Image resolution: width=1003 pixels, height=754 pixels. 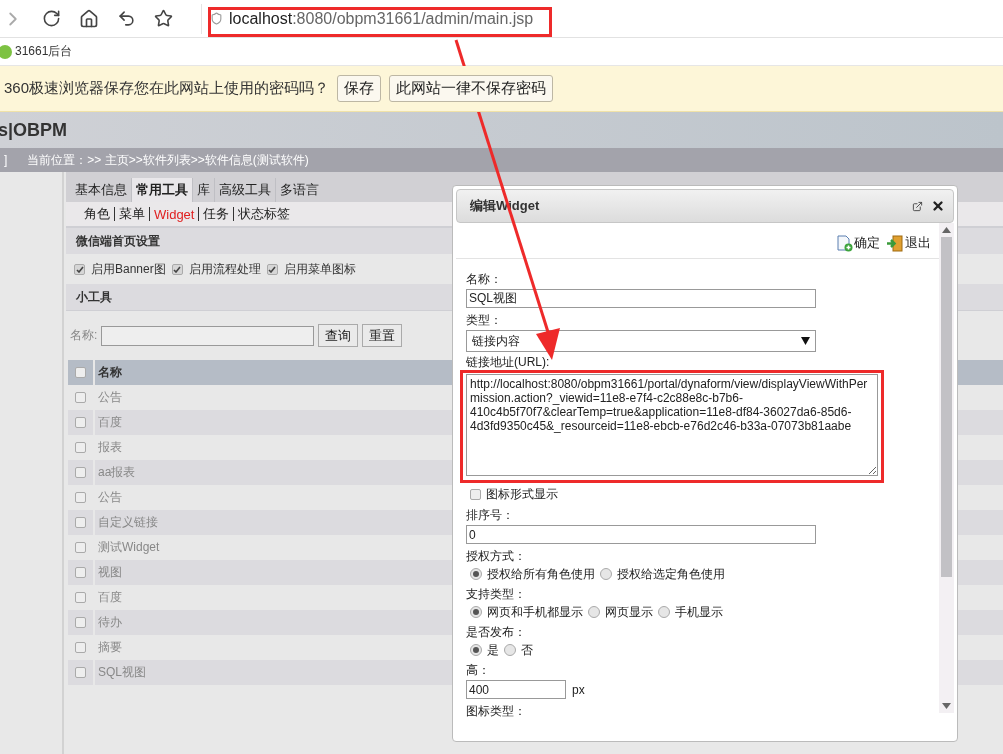 I want to click on bookmark-star-icon, so click(x=163, y=18).